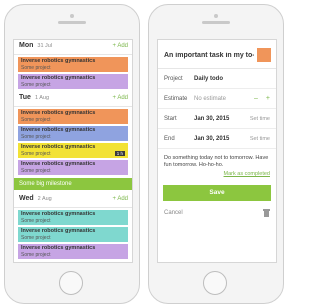 This screenshot has height=304, width=320. What do you see at coordinates (217, 193) in the screenshot?
I see `save-button: Save` at bounding box center [217, 193].